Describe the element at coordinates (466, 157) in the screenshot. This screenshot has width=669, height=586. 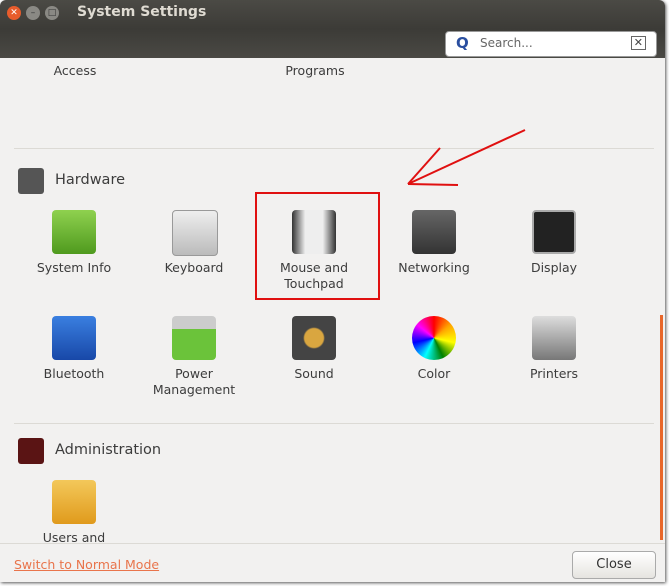
I see `annotation-arrow` at that location.